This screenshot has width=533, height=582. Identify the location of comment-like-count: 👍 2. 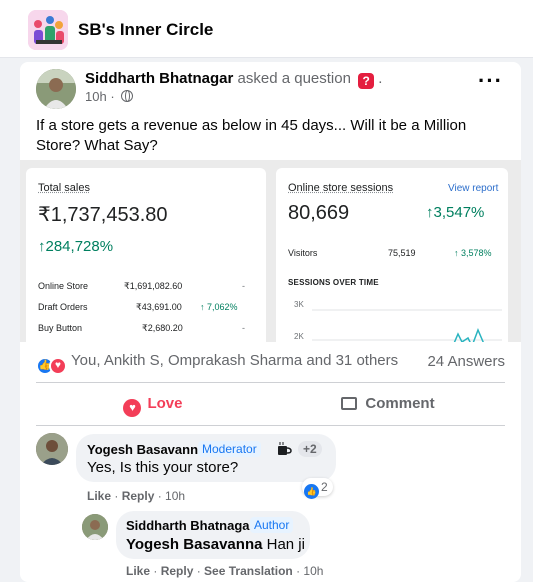
(317, 488).